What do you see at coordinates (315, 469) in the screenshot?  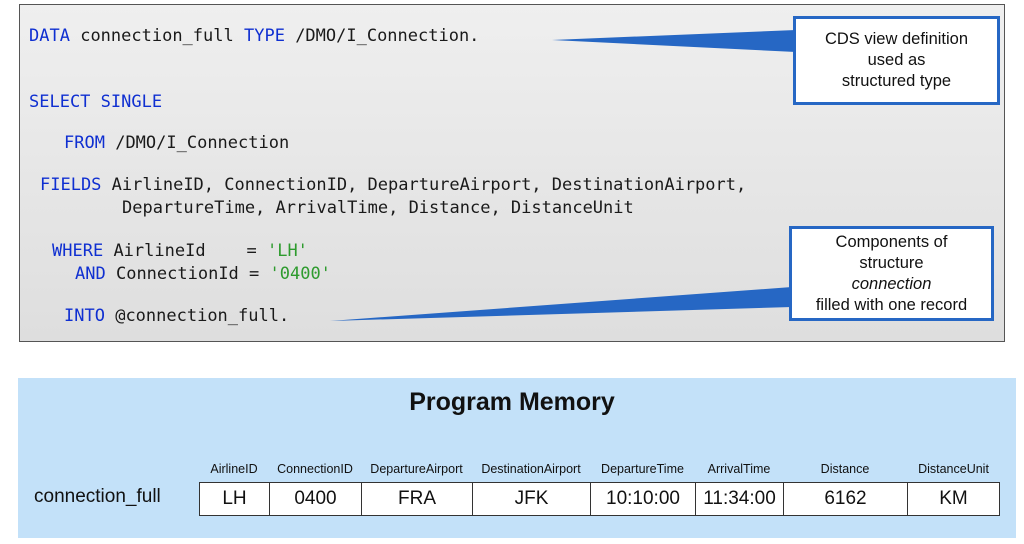 I see `column-header-connectionid: ConnectionID` at bounding box center [315, 469].